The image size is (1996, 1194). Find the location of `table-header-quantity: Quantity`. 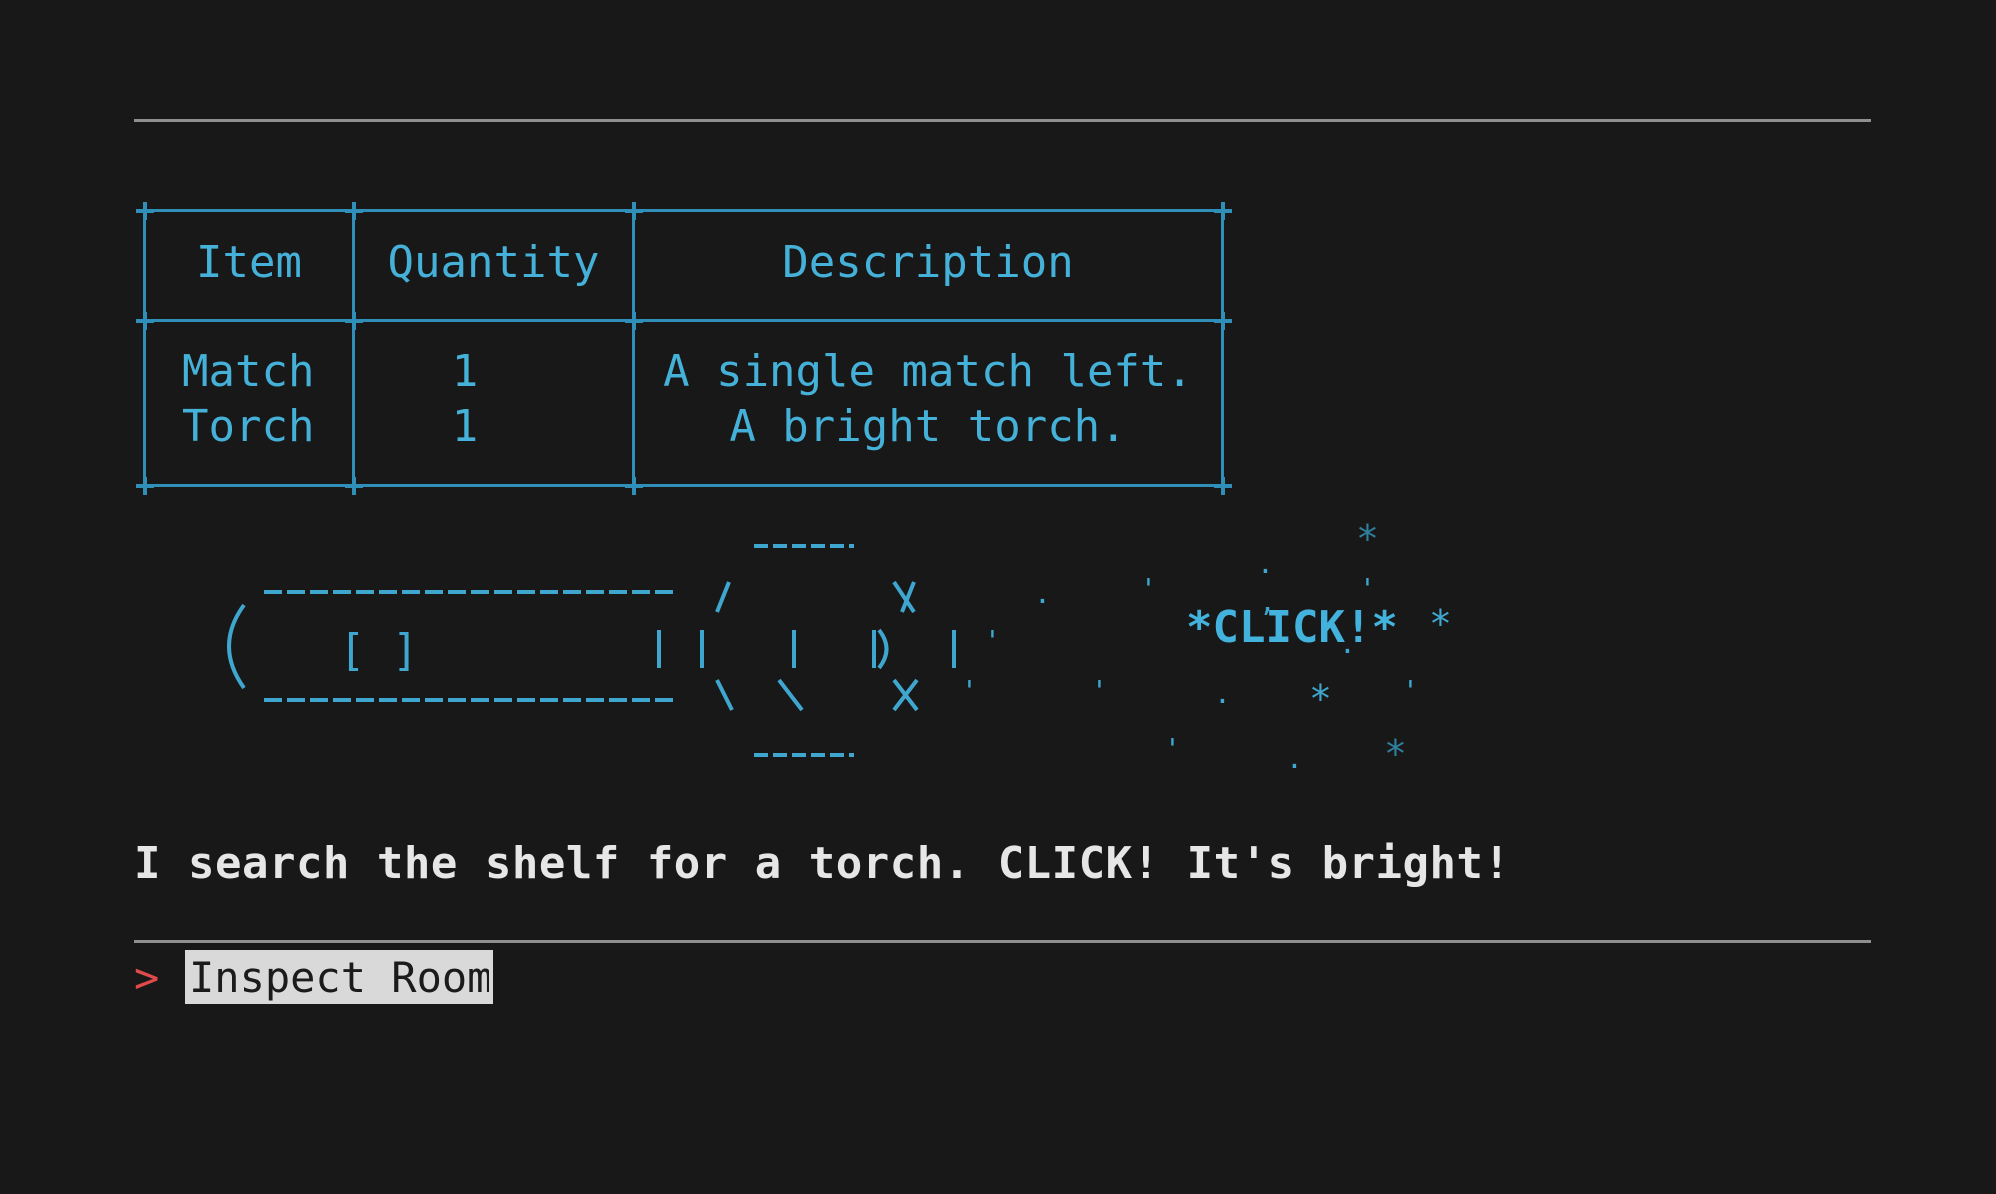

table-header-quantity: Quantity is located at coordinates (493, 262).